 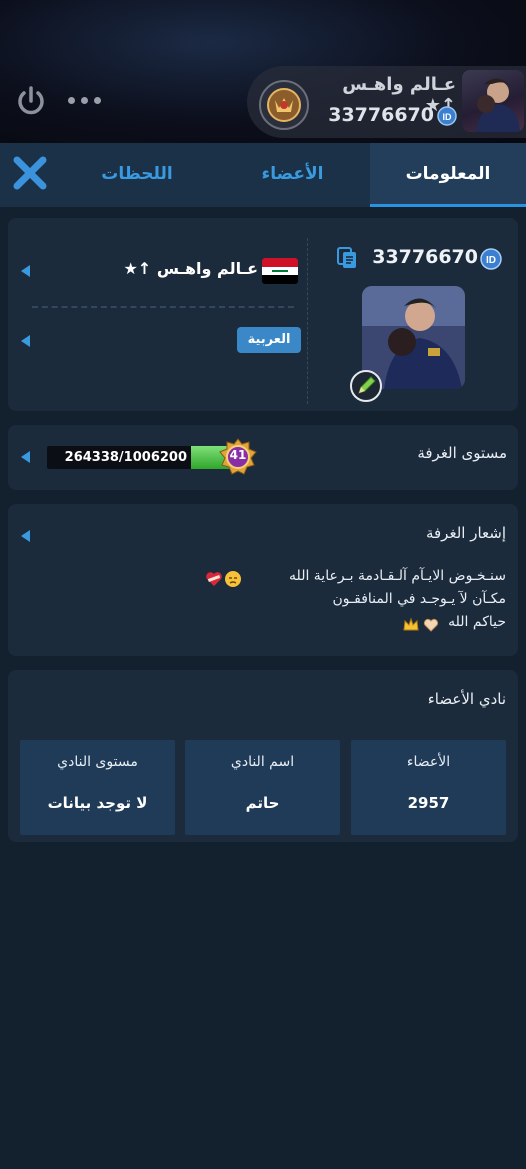 What do you see at coordinates (262, 787) in the screenshot?
I see `club-name-cell: اسم النادي حاتم` at bounding box center [262, 787].